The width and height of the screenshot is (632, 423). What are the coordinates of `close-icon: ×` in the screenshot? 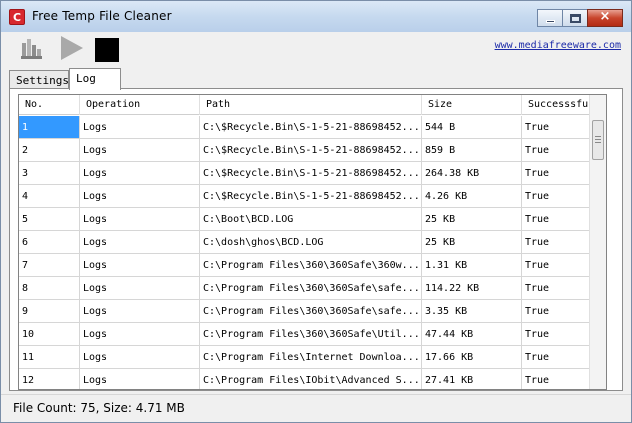 It's located at (605, 16).